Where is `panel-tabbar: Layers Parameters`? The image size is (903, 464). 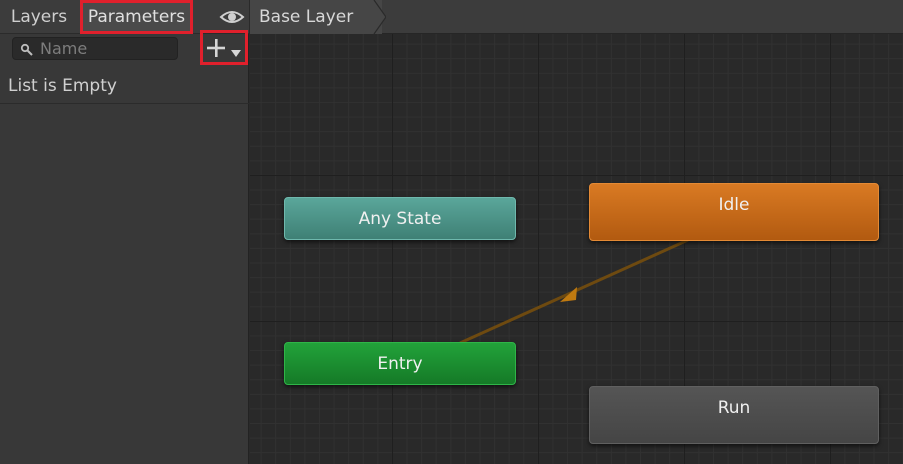
panel-tabbar: Layers Parameters is located at coordinates (124, 17).